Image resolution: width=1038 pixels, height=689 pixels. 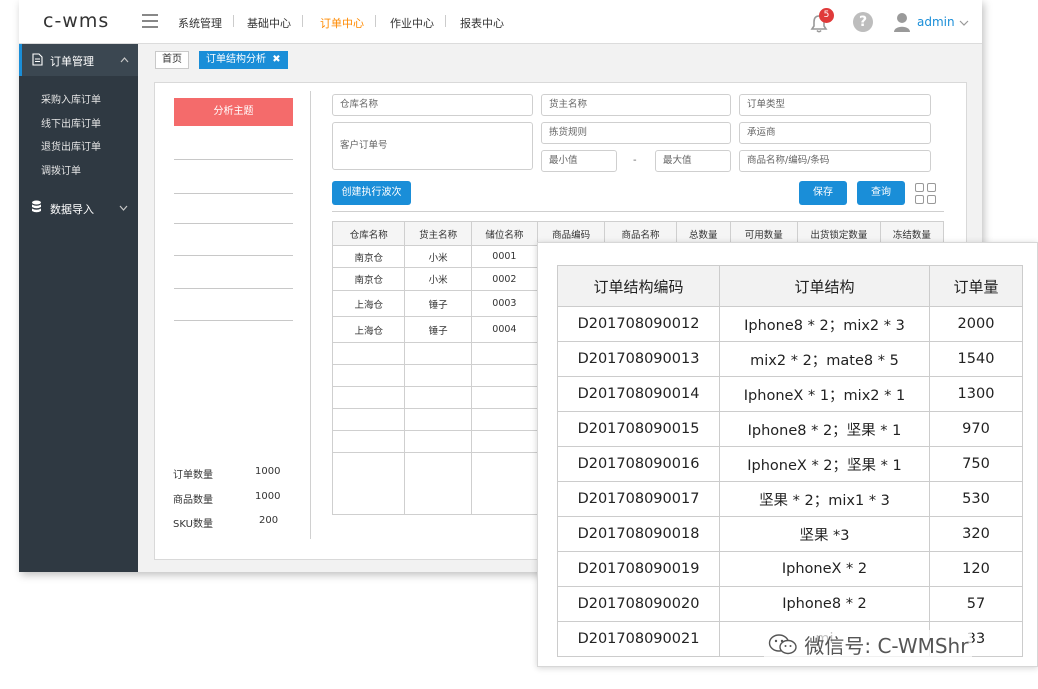 I want to click on create-wave-button: 创建执行波次, so click(x=371, y=193).